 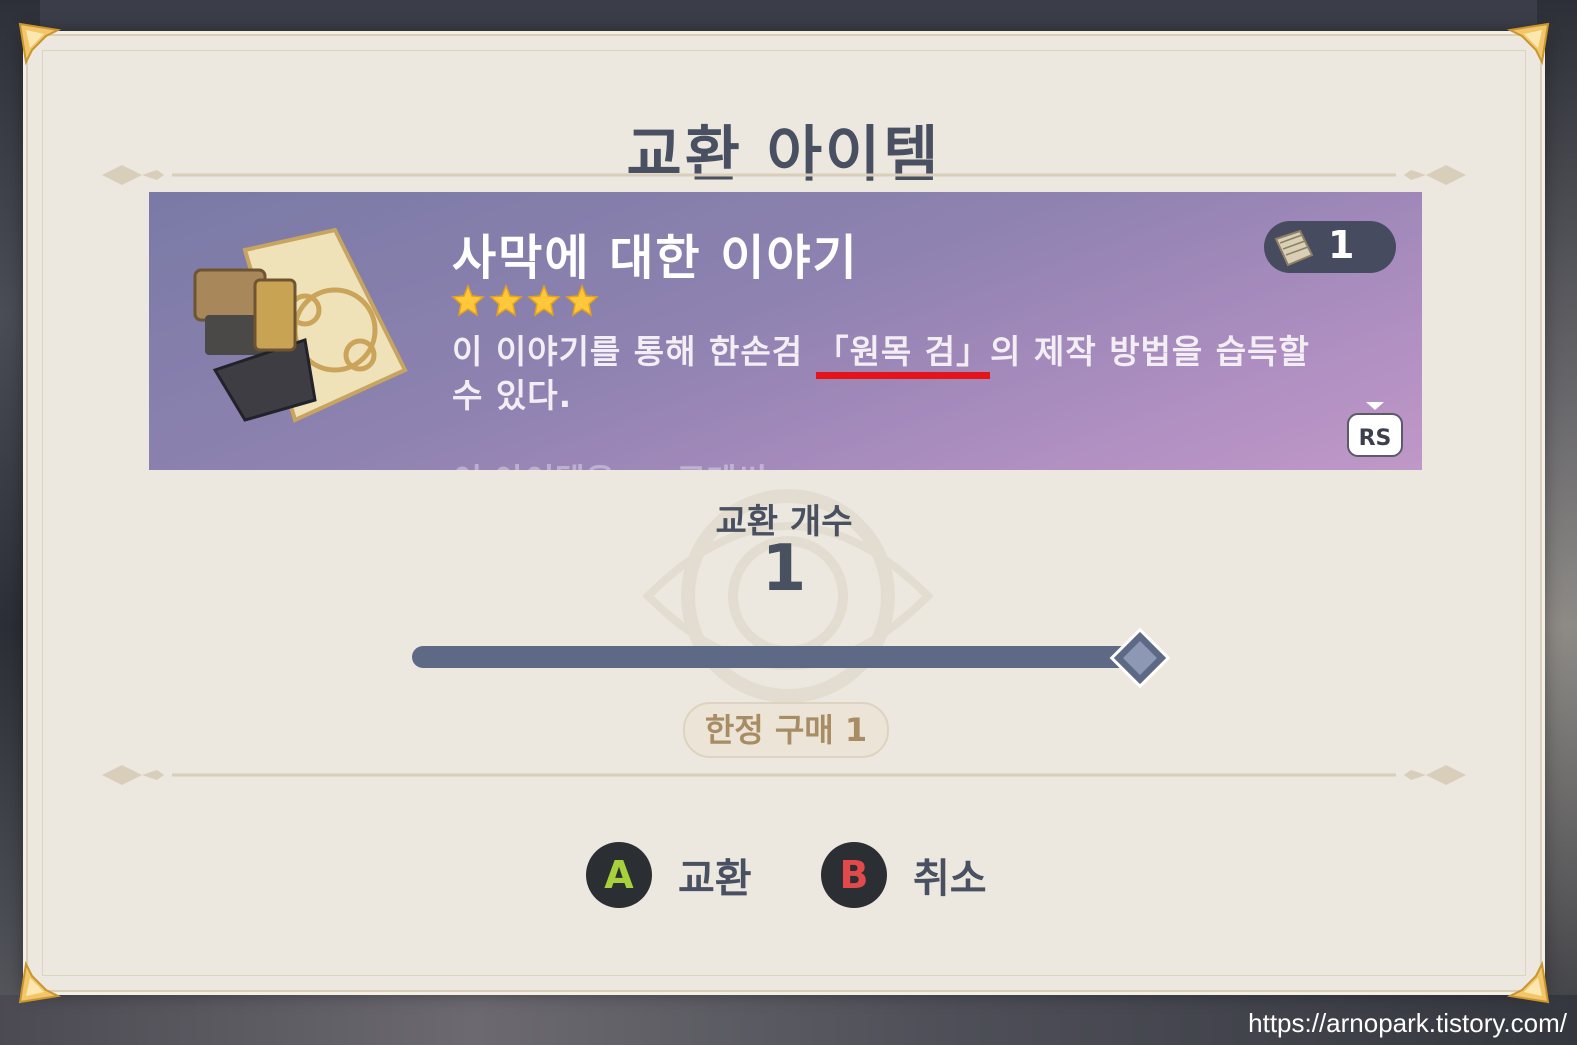 What do you see at coordinates (1294, 248) in the screenshot?
I see `book-icon` at bounding box center [1294, 248].